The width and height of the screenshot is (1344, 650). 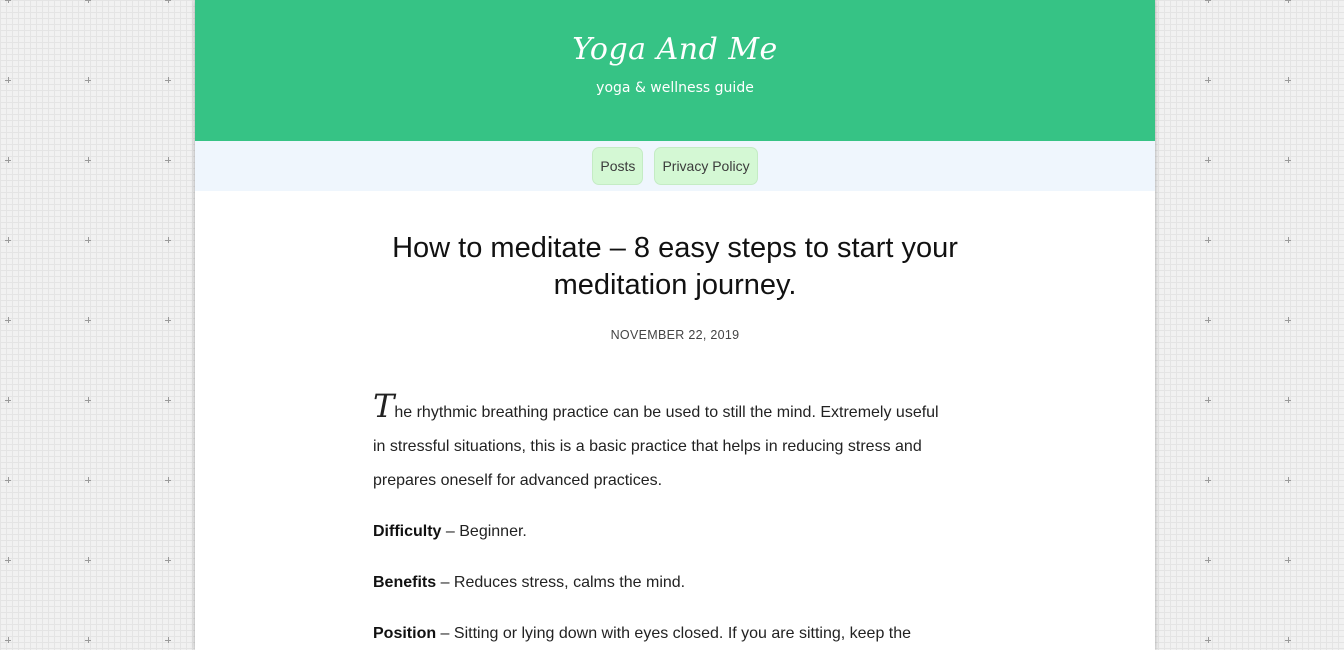 I want to click on position-label: Position, so click(x=405, y=633).